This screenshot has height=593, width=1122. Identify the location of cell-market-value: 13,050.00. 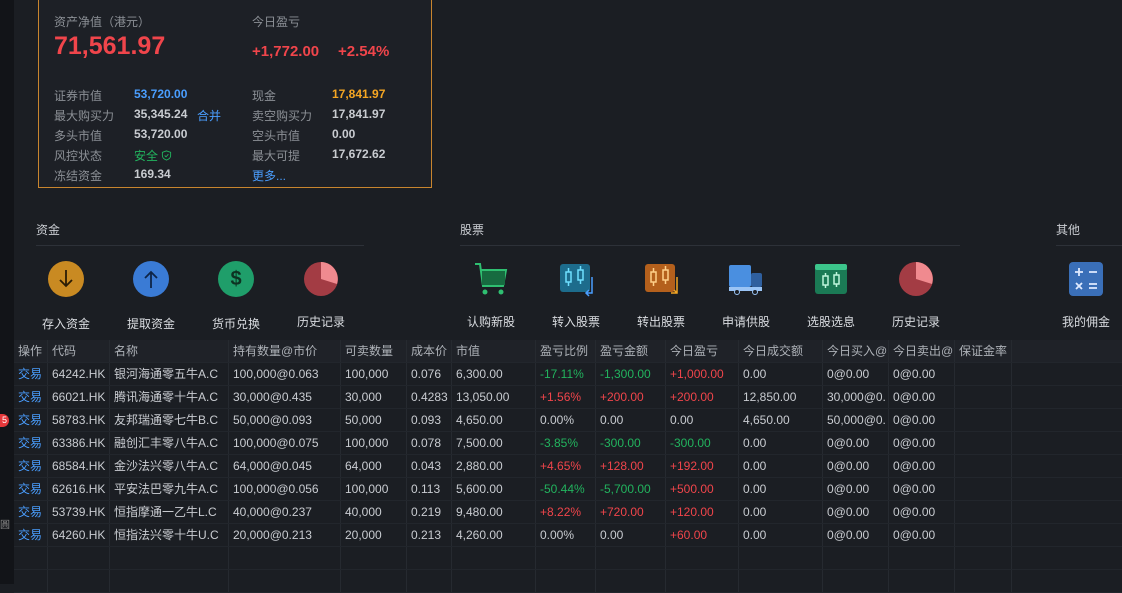
(494, 397).